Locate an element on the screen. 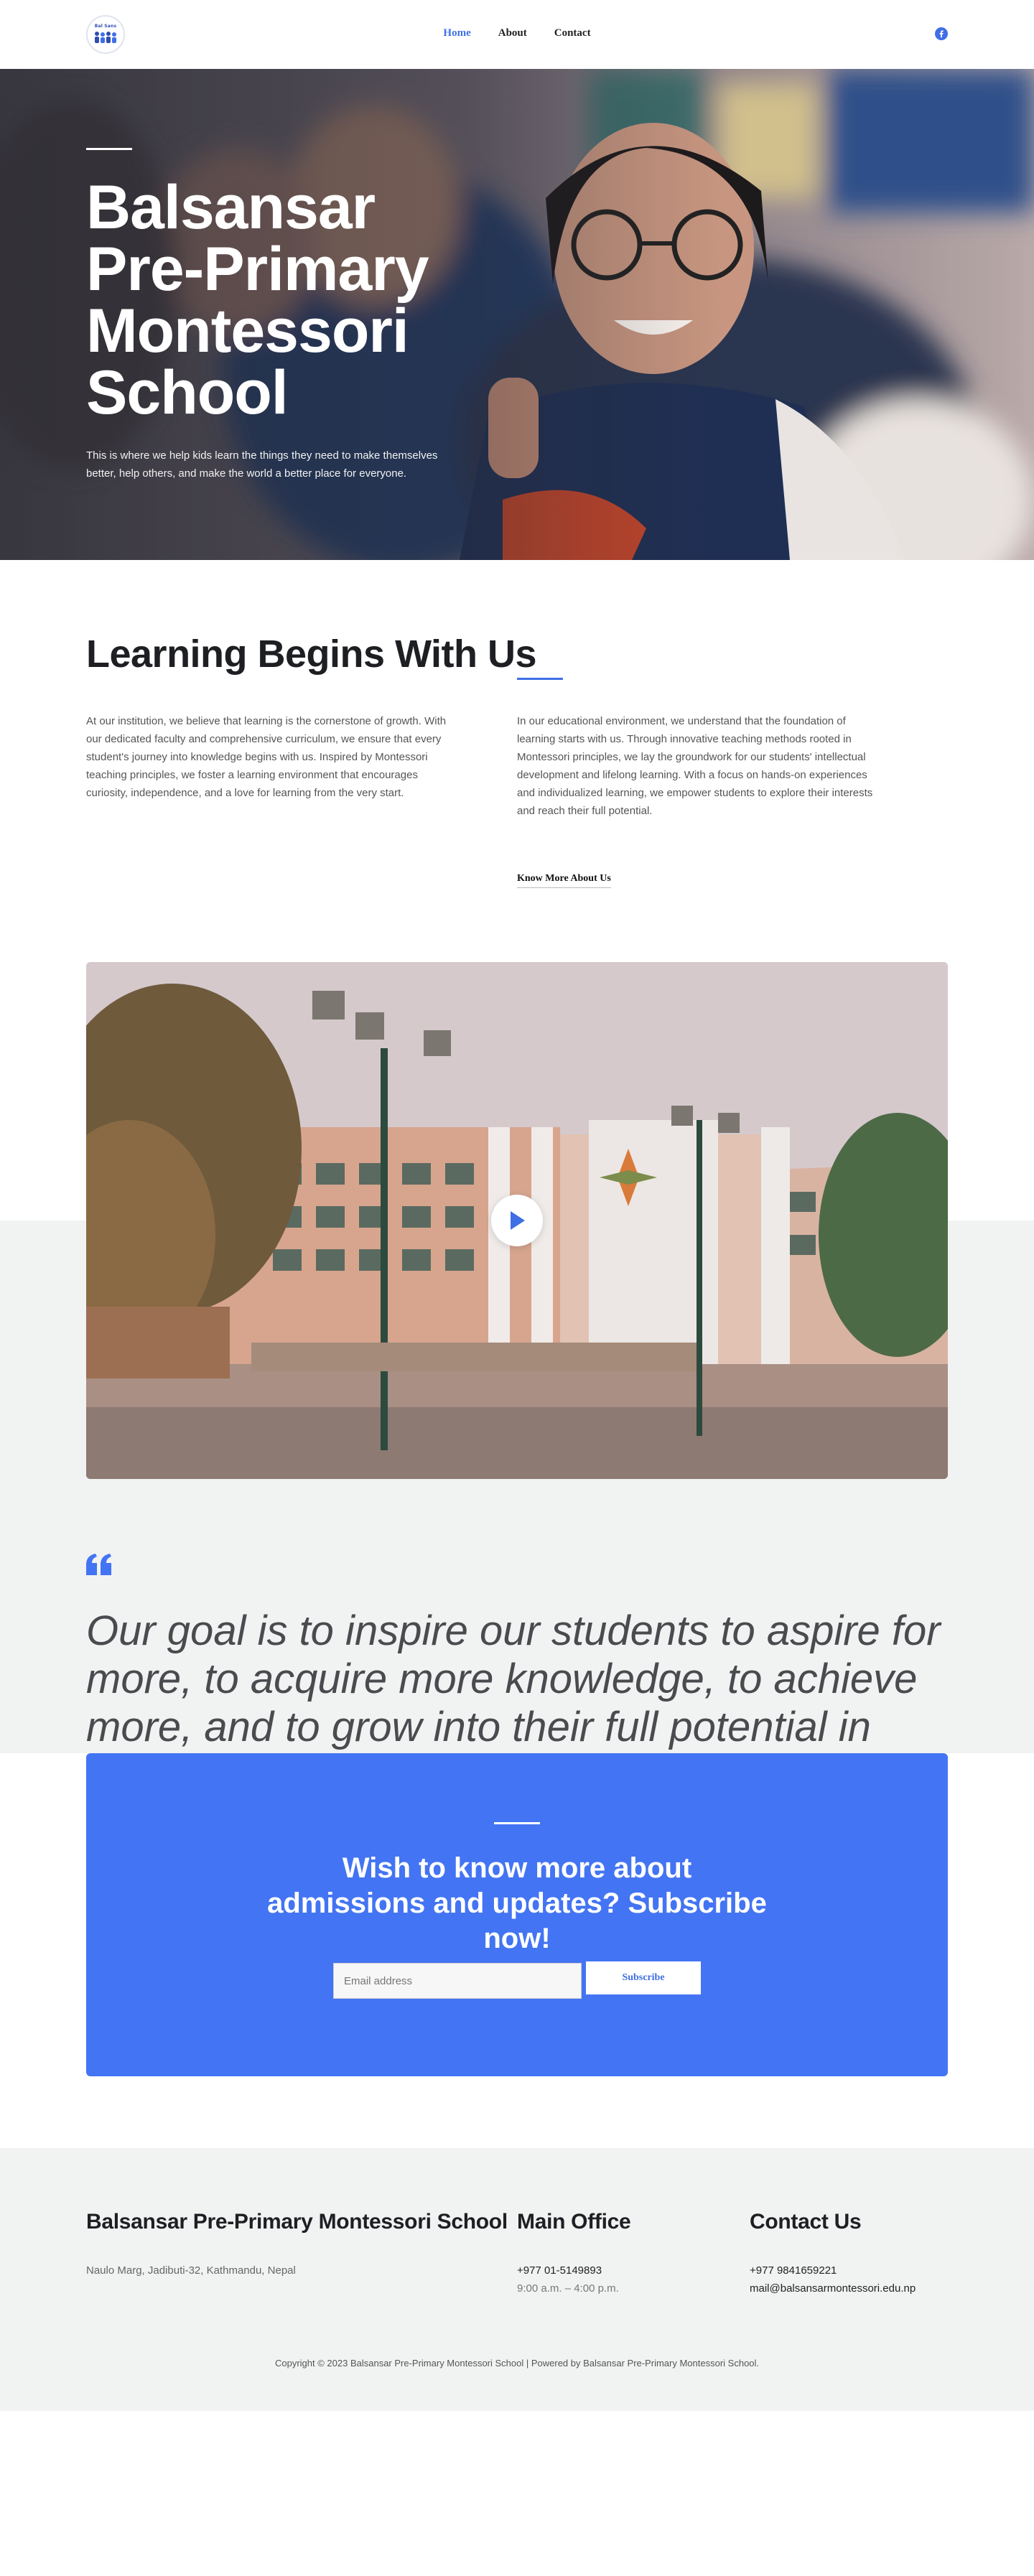  nav-contact: Contact is located at coordinates (572, 33).